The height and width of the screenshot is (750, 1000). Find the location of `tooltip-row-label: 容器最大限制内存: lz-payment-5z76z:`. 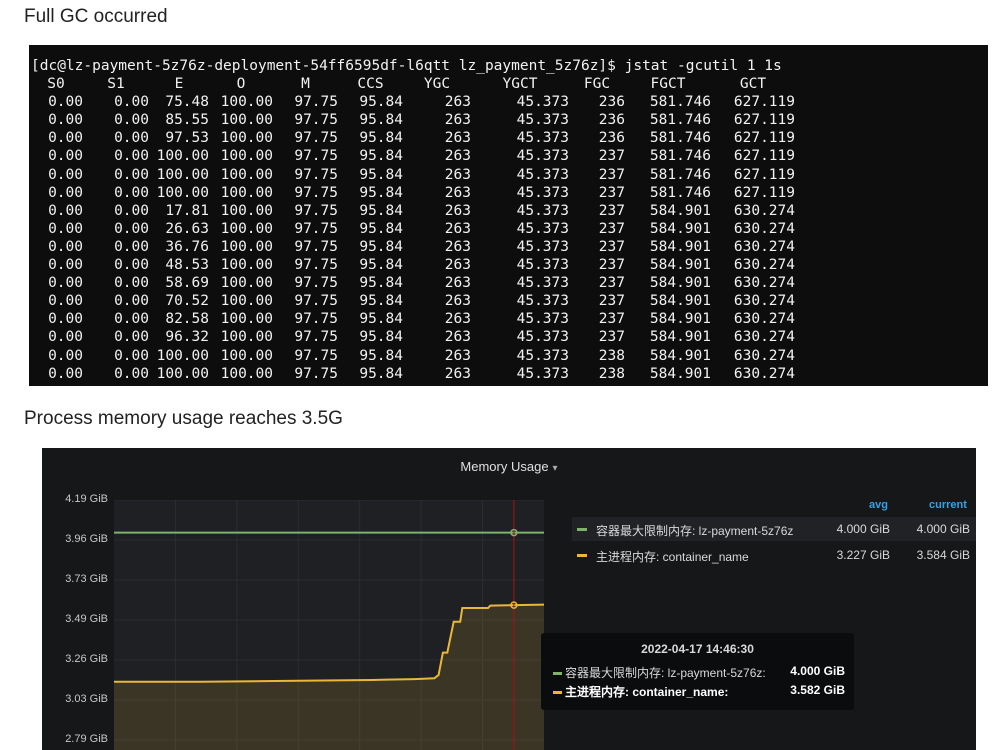

tooltip-row-label: 容器最大限制内存: lz-payment-5z76z: is located at coordinates (665, 673).